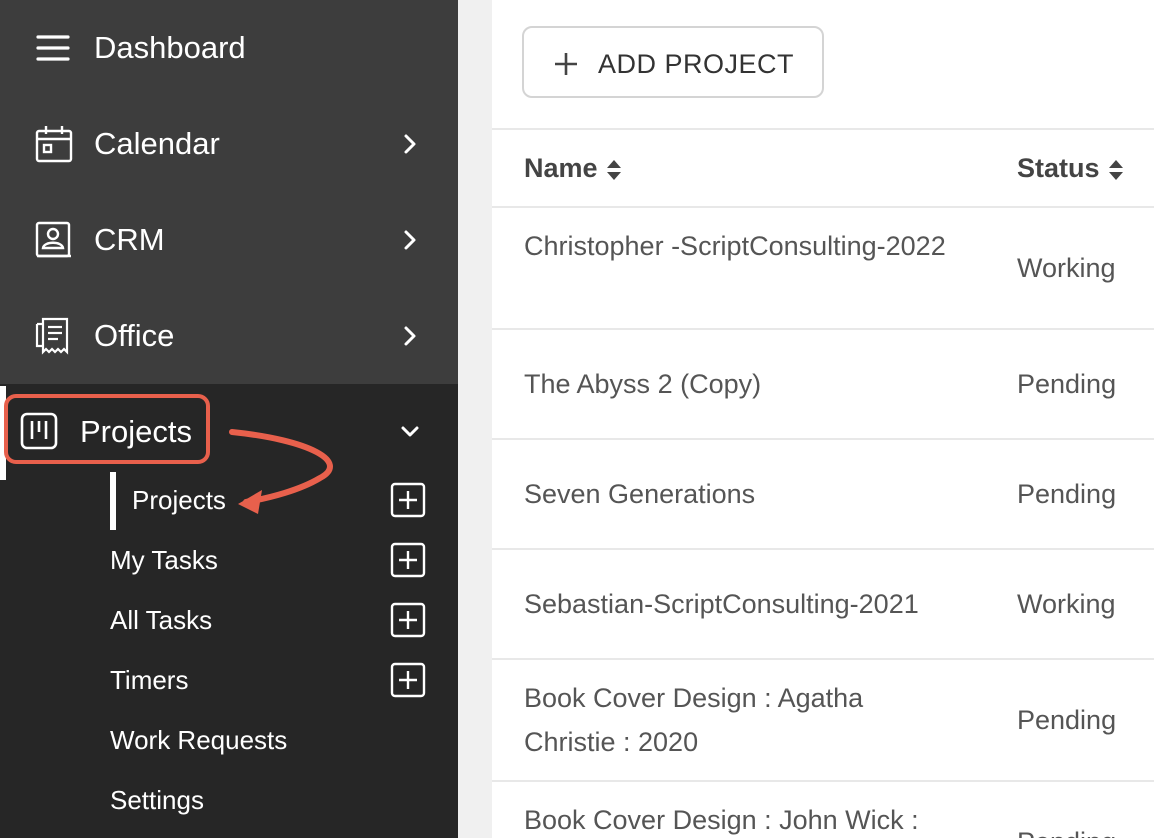 This screenshot has height=838, width=1154. I want to click on column-header-status: Status, so click(1070, 168).